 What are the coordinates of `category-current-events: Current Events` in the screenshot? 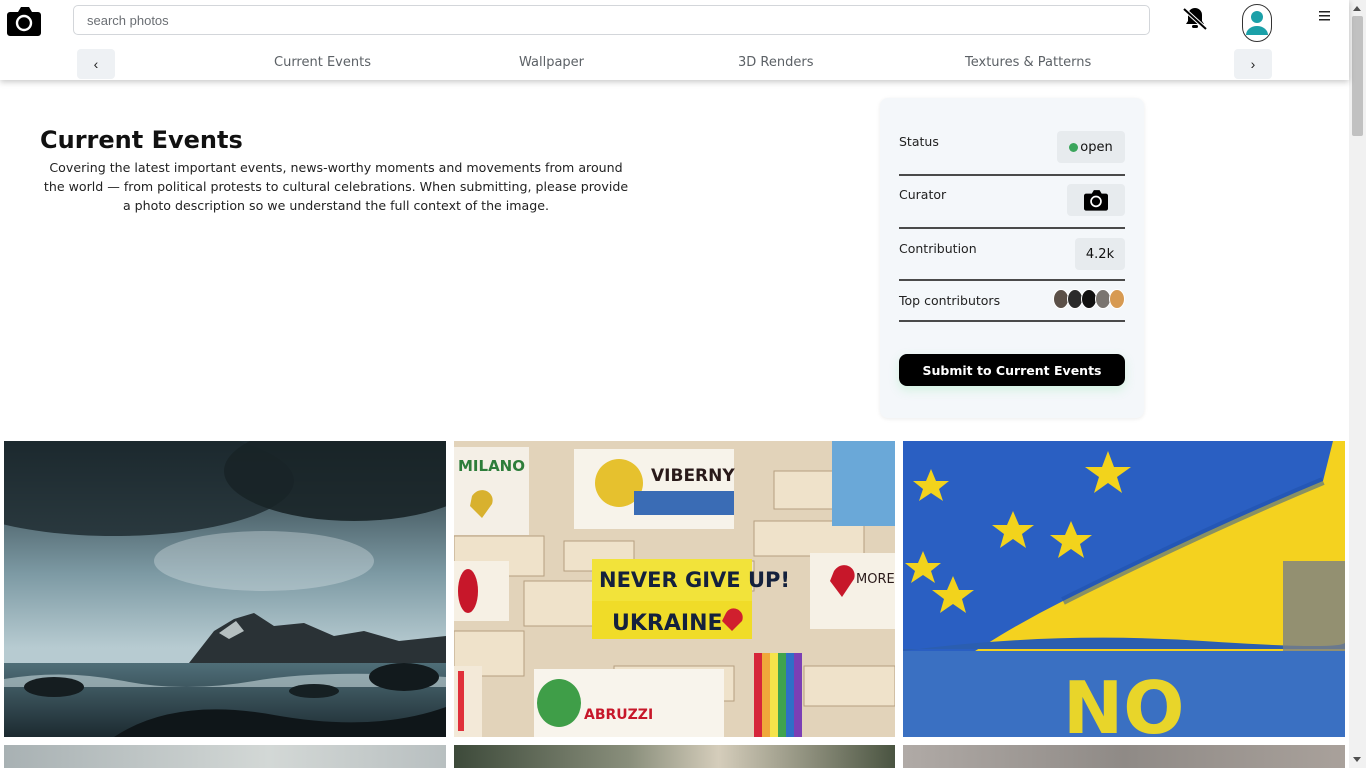 It's located at (322, 62).